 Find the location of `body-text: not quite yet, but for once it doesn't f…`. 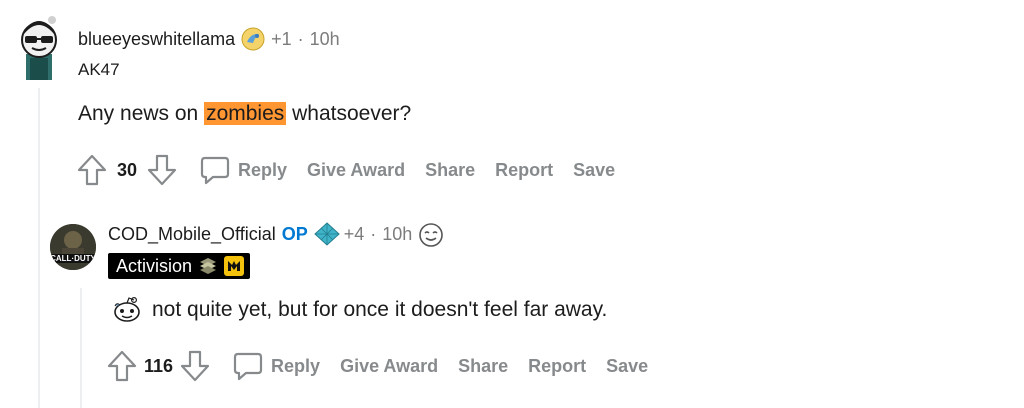

body-text: not quite yet, but for once it doesn't f… is located at coordinates (380, 309).